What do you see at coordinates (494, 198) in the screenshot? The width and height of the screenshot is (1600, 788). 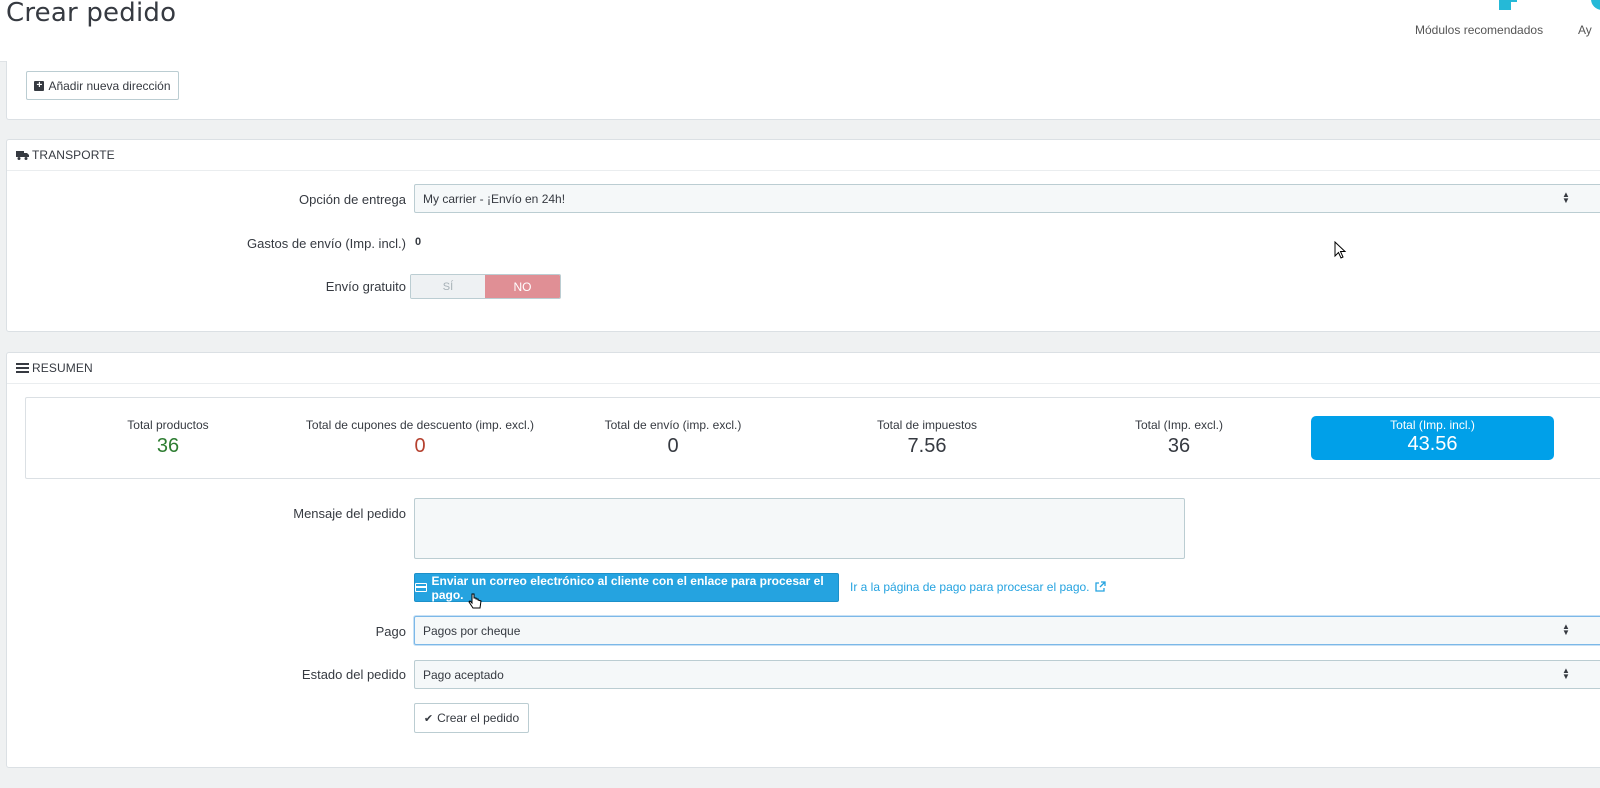 I see `delivery-option-value: My carrier - ¡Envío en 24h!` at bounding box center [494, 198].